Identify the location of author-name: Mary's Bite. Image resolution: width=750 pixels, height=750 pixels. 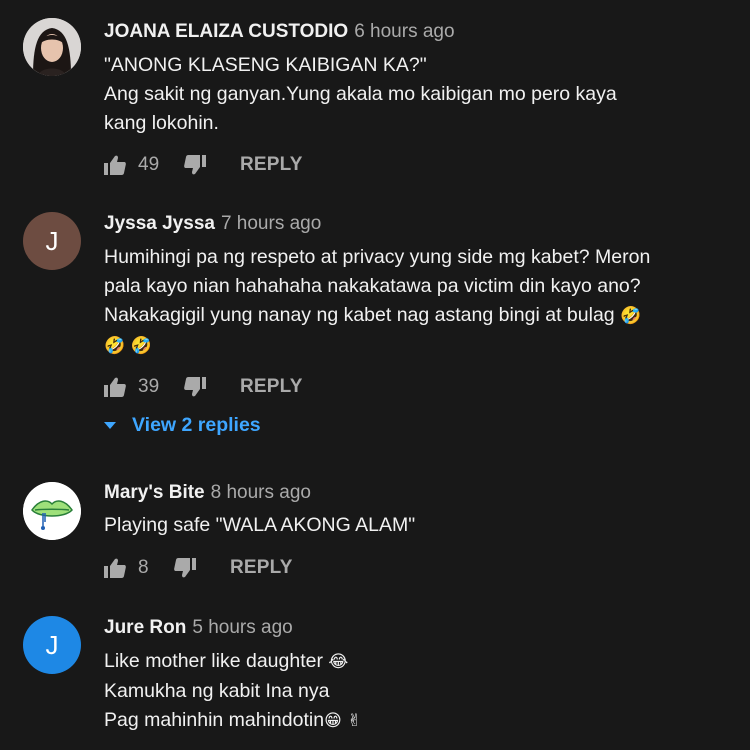
(154, 492).